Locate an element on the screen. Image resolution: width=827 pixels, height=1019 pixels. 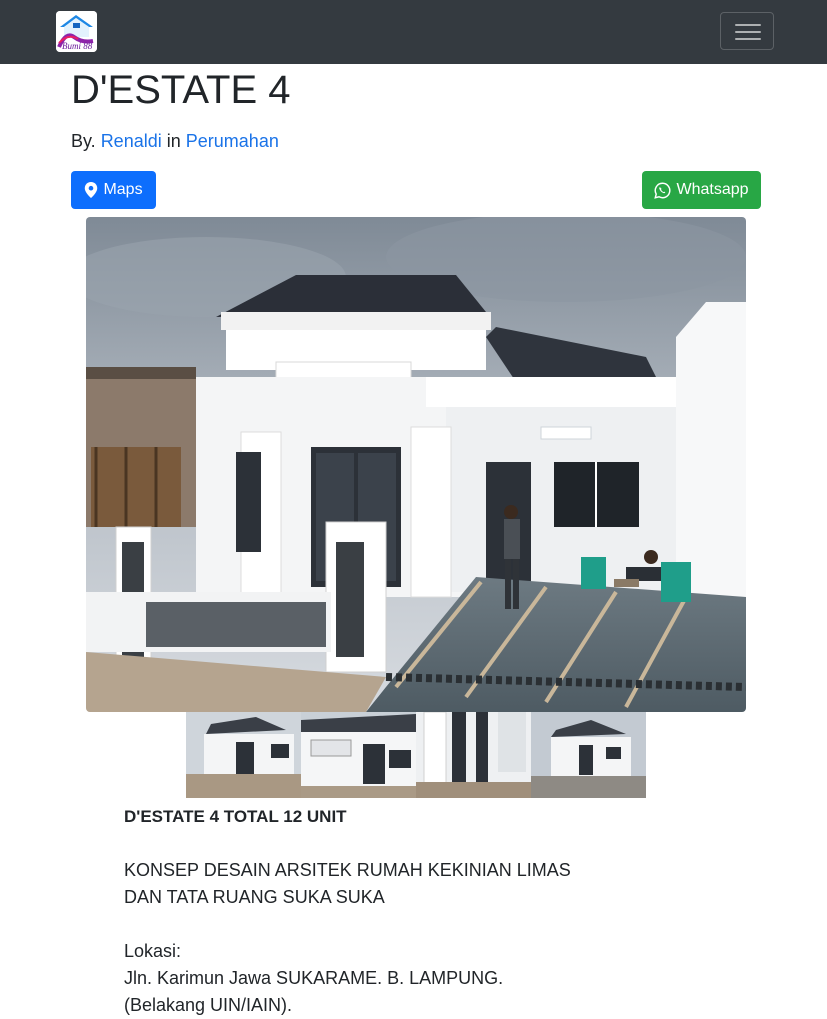
author-link: Renaldi is located at coordinates (131, 141).